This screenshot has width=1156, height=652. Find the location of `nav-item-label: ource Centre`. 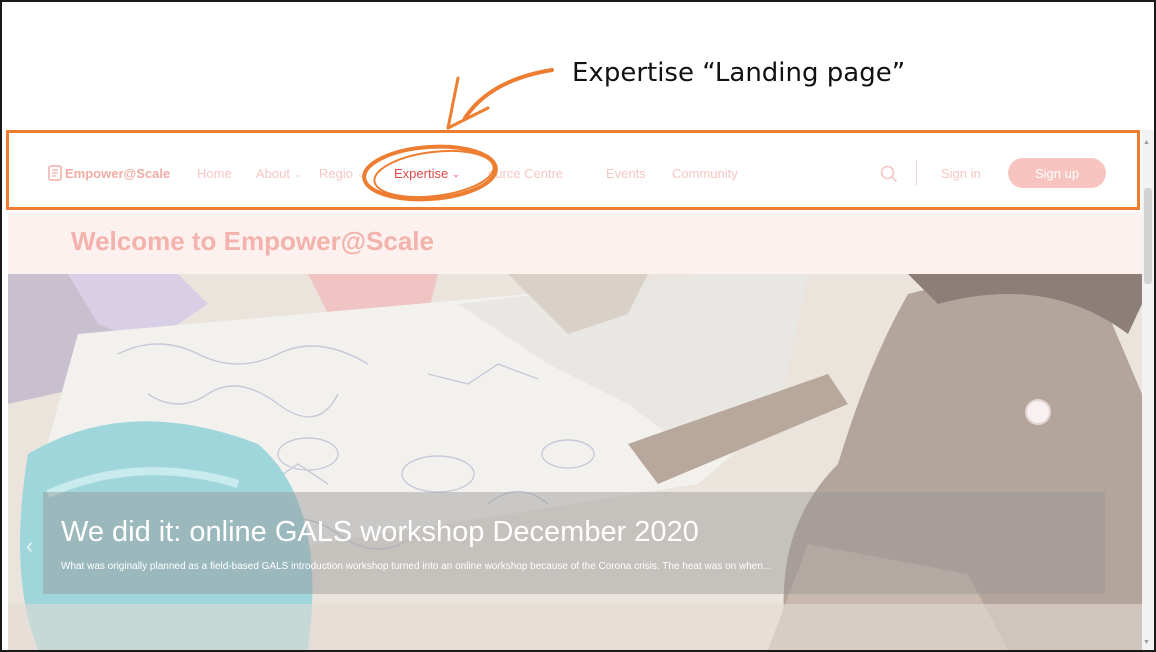

nav-item-label: ource Centre is located at coordinates (526, 173).